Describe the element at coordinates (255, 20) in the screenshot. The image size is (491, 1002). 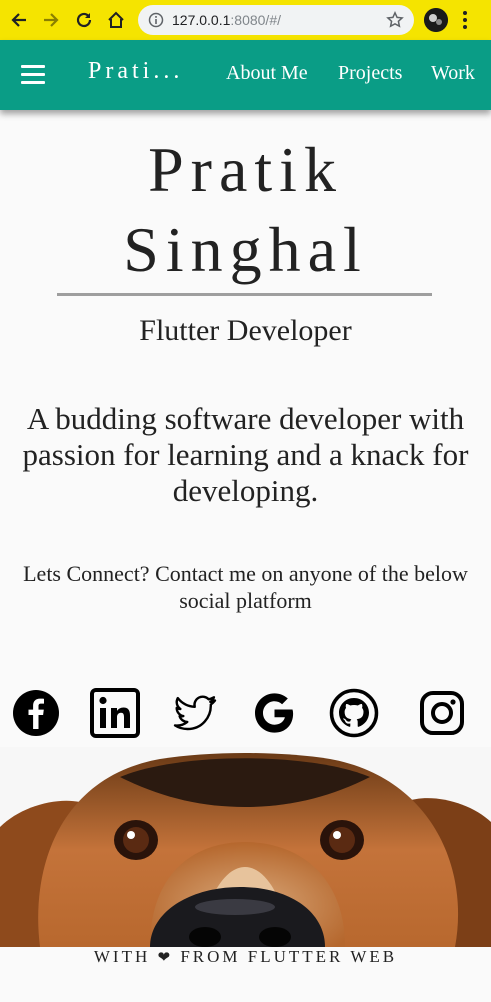
I see `url-path: :8080/#/` at that location.